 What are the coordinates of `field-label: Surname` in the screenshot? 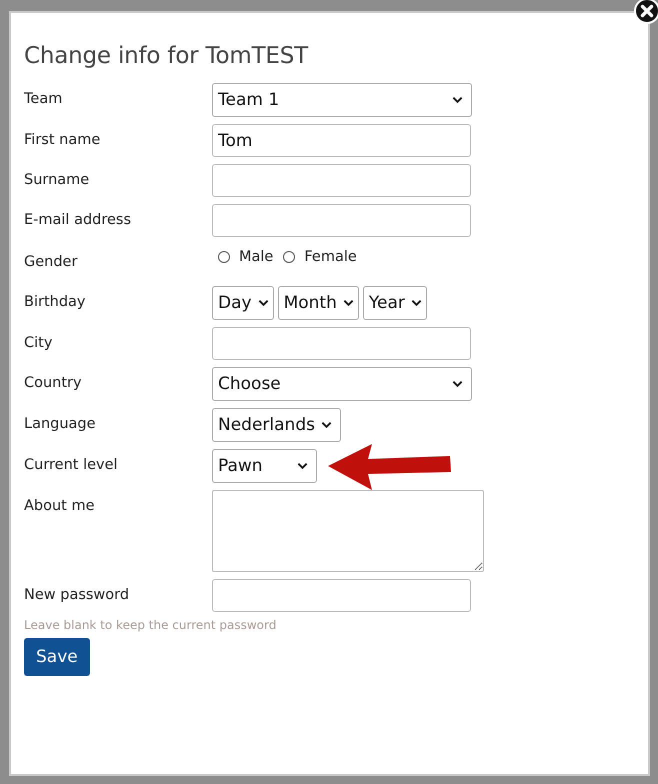 It's located at (57, 179).